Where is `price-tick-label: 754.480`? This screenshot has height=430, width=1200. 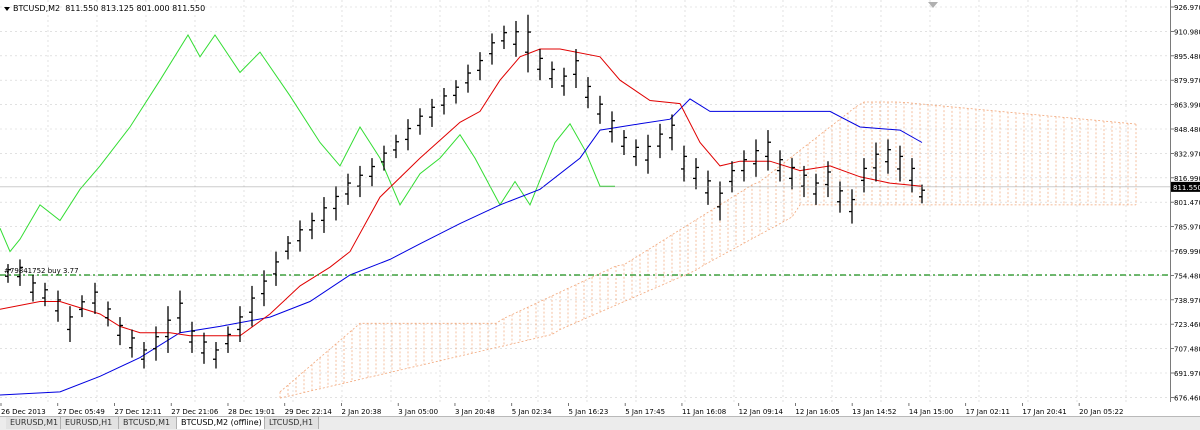
price-tick-label: 754.480 is located at coordinates (1187, 276).